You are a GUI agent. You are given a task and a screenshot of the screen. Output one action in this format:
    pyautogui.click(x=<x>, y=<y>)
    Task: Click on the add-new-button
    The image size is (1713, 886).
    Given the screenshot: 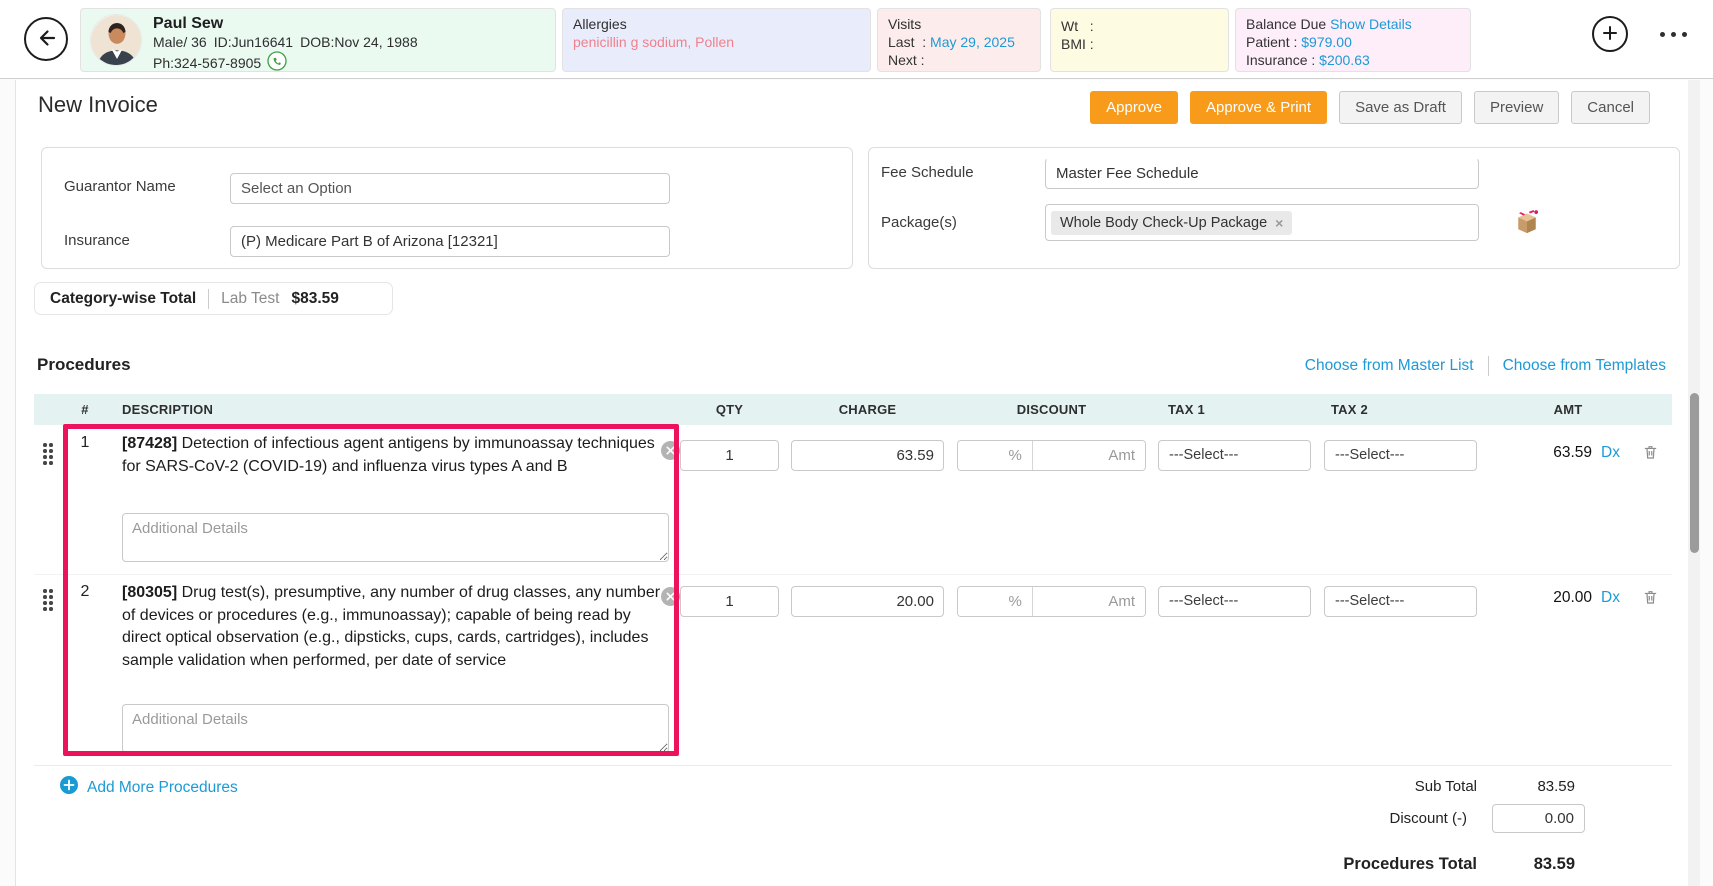 What is the action you would take?
    pyautogui.click(x=1610, y=34)
    